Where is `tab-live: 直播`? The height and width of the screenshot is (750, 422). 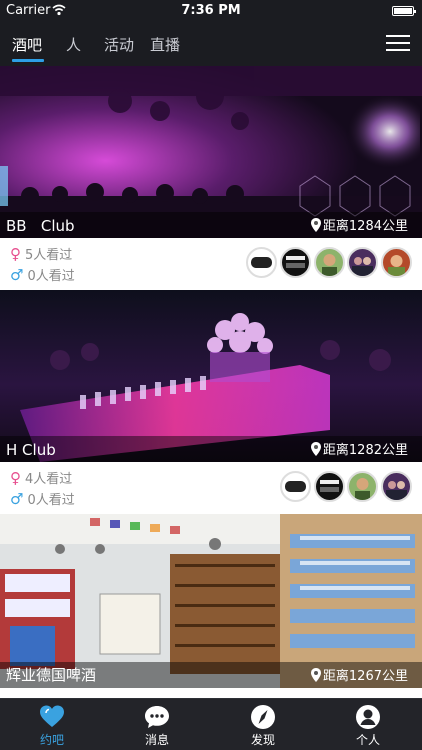 tab-live: 直播 is located at coordinates (165, 44).